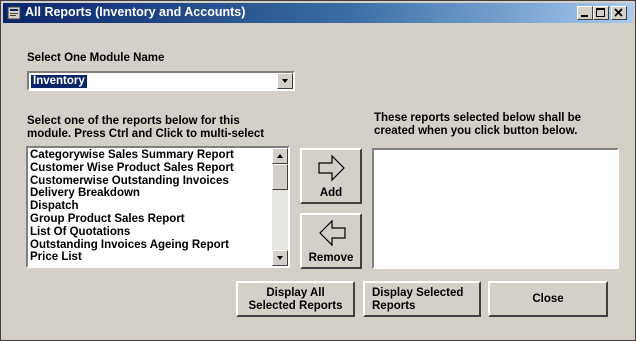 The width and height of the screenshot is (636, 341). I want to click on close-icon, so click(618, 12).